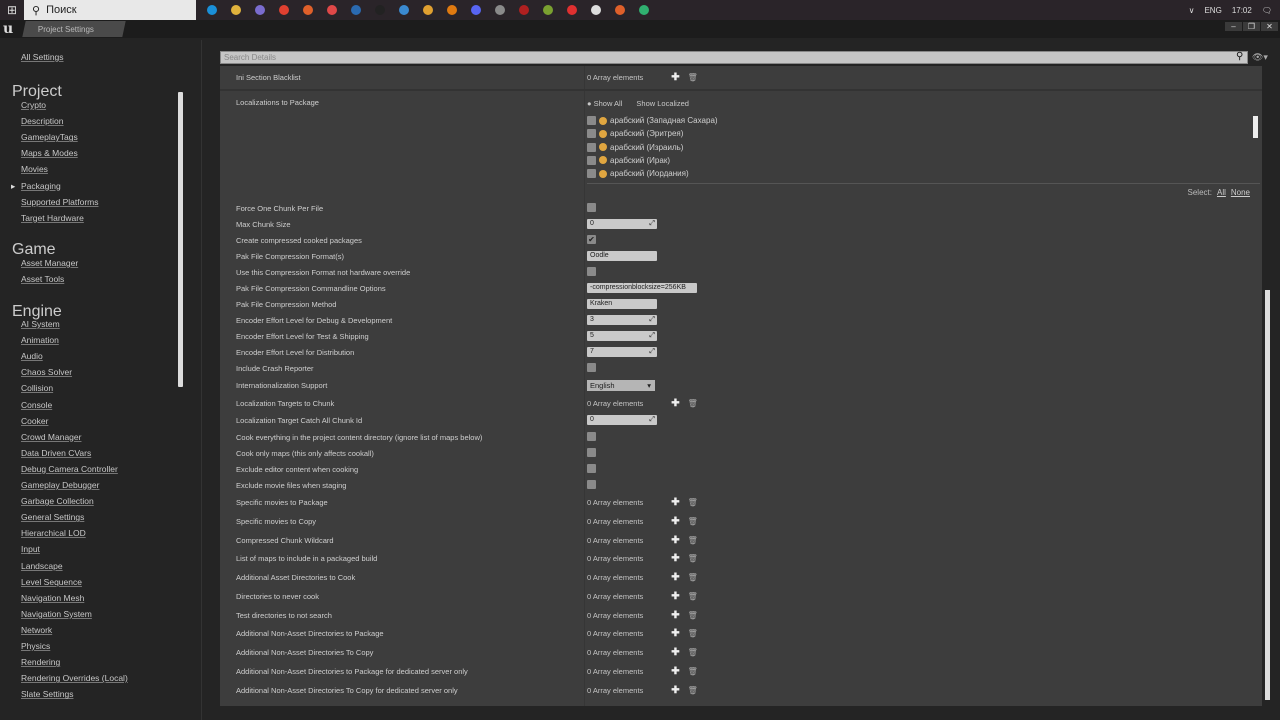  Describe the element at coordinates (49, 263) in the screenshot. I see `sidebar-item: Asset Manager` at that location.